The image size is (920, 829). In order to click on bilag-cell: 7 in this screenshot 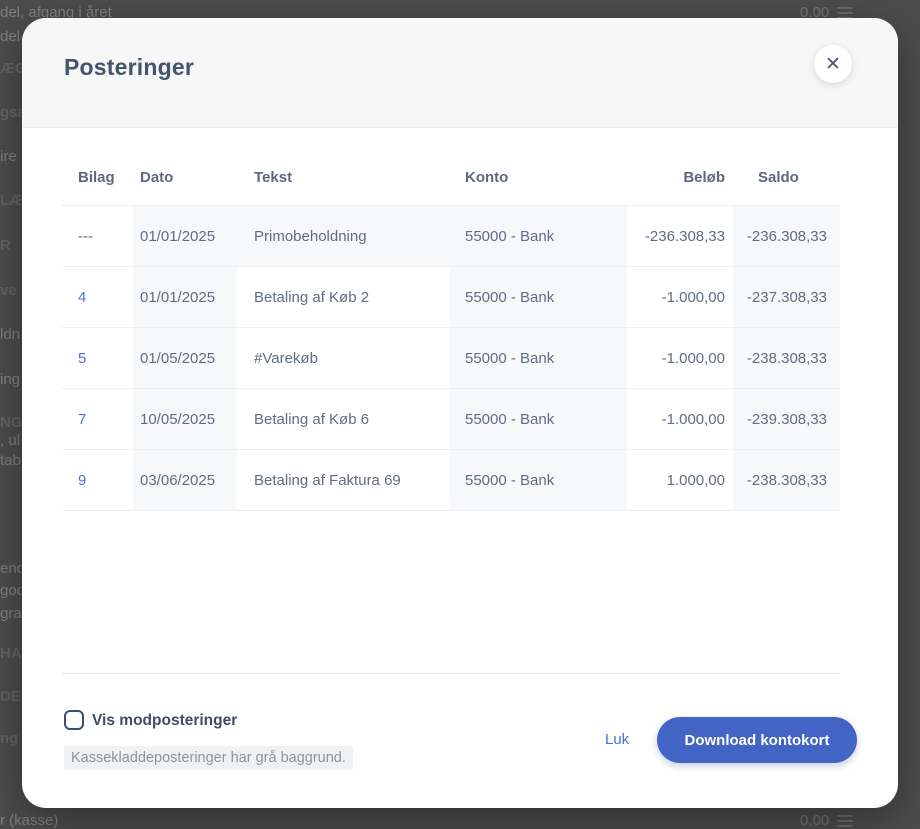, I will do `click(97, 419)`.